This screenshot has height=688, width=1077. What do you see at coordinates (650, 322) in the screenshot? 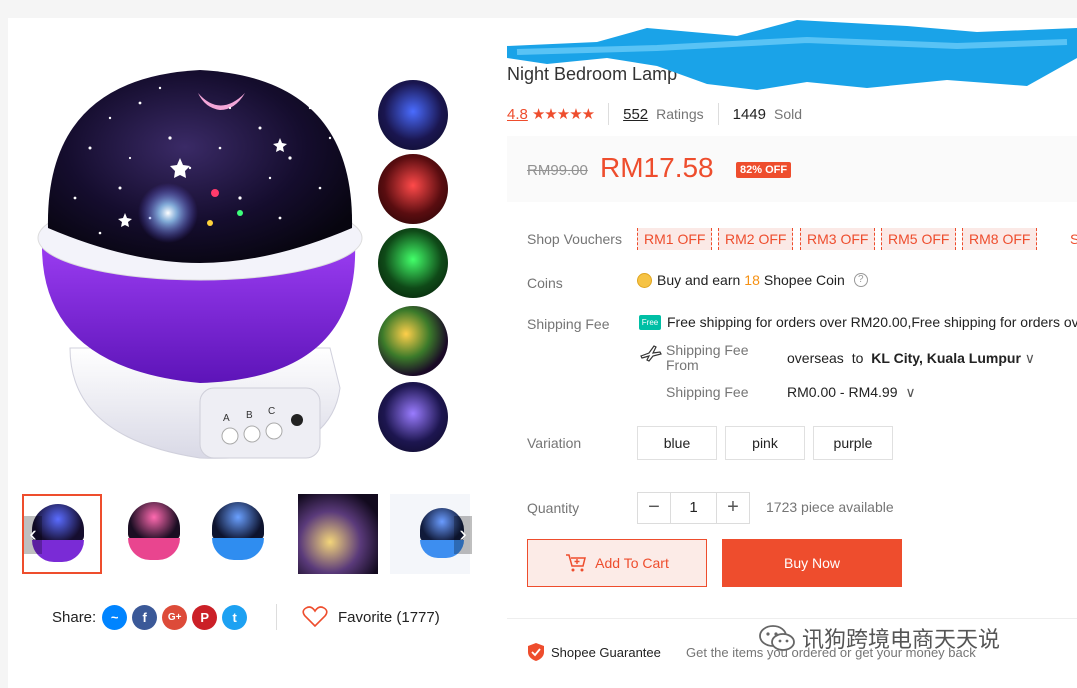
I see `free-shipping-icon: Free` at bounding box center [650, 322].